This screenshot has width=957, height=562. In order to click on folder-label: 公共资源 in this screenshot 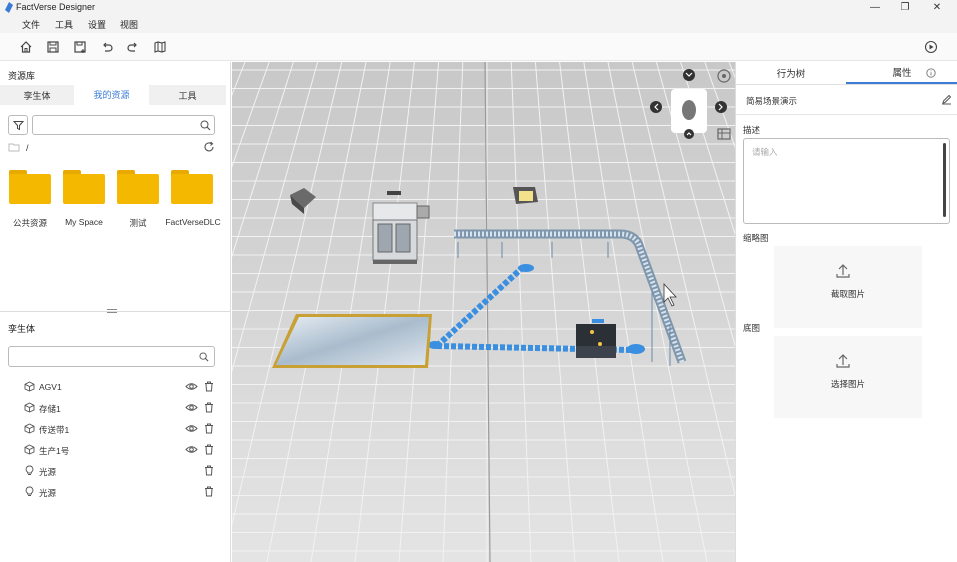, I will do `click(29, 223)`.